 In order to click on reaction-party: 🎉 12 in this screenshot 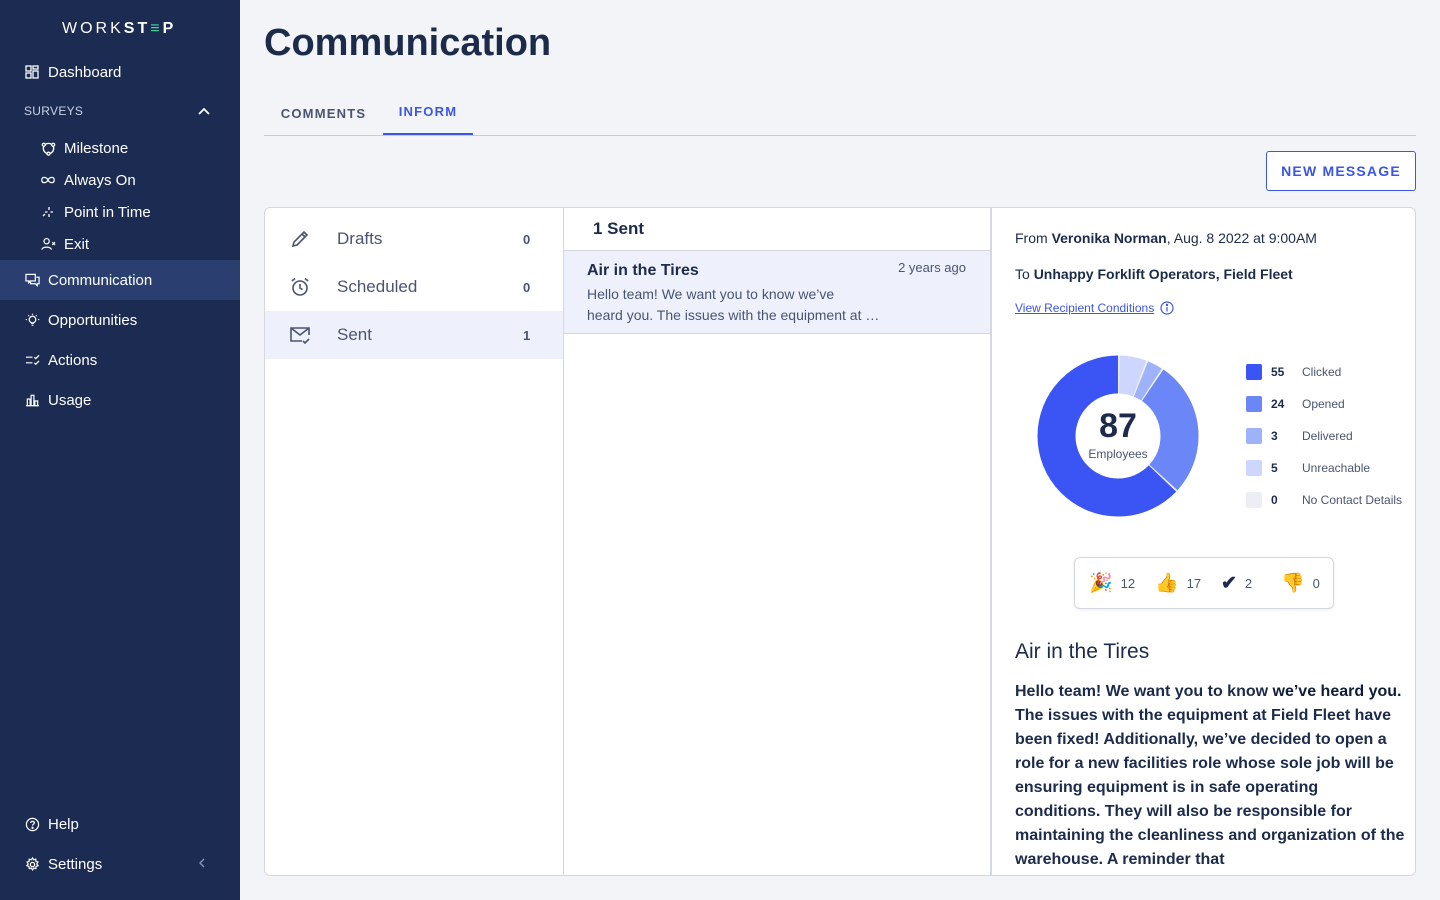, I will do `click(1112, 583)`.